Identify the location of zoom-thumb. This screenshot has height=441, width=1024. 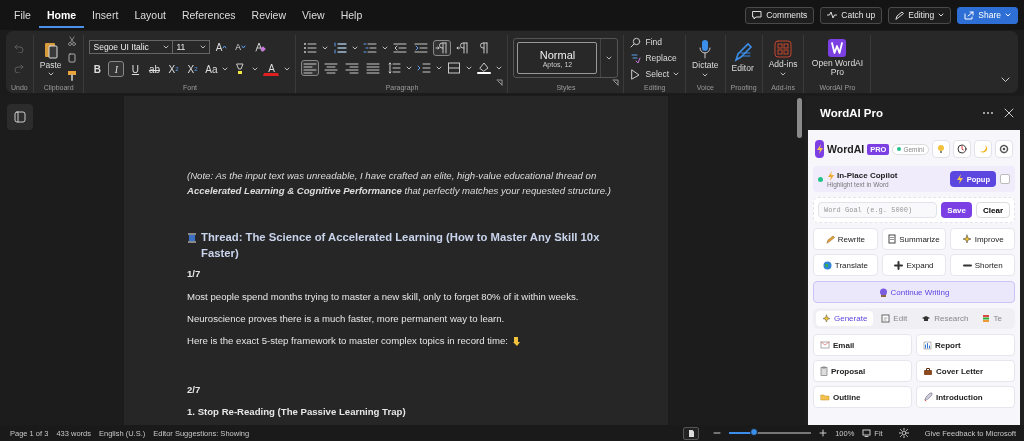
(753, 432).